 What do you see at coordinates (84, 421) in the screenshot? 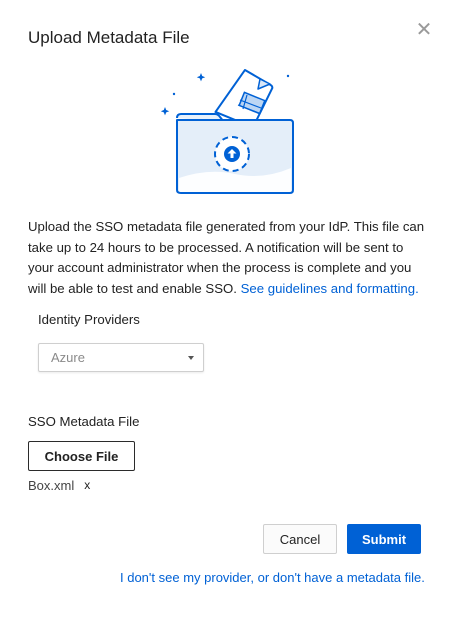
I see `sso-metadata-label: SSO Metadata File` at bounding box center [84, 421].